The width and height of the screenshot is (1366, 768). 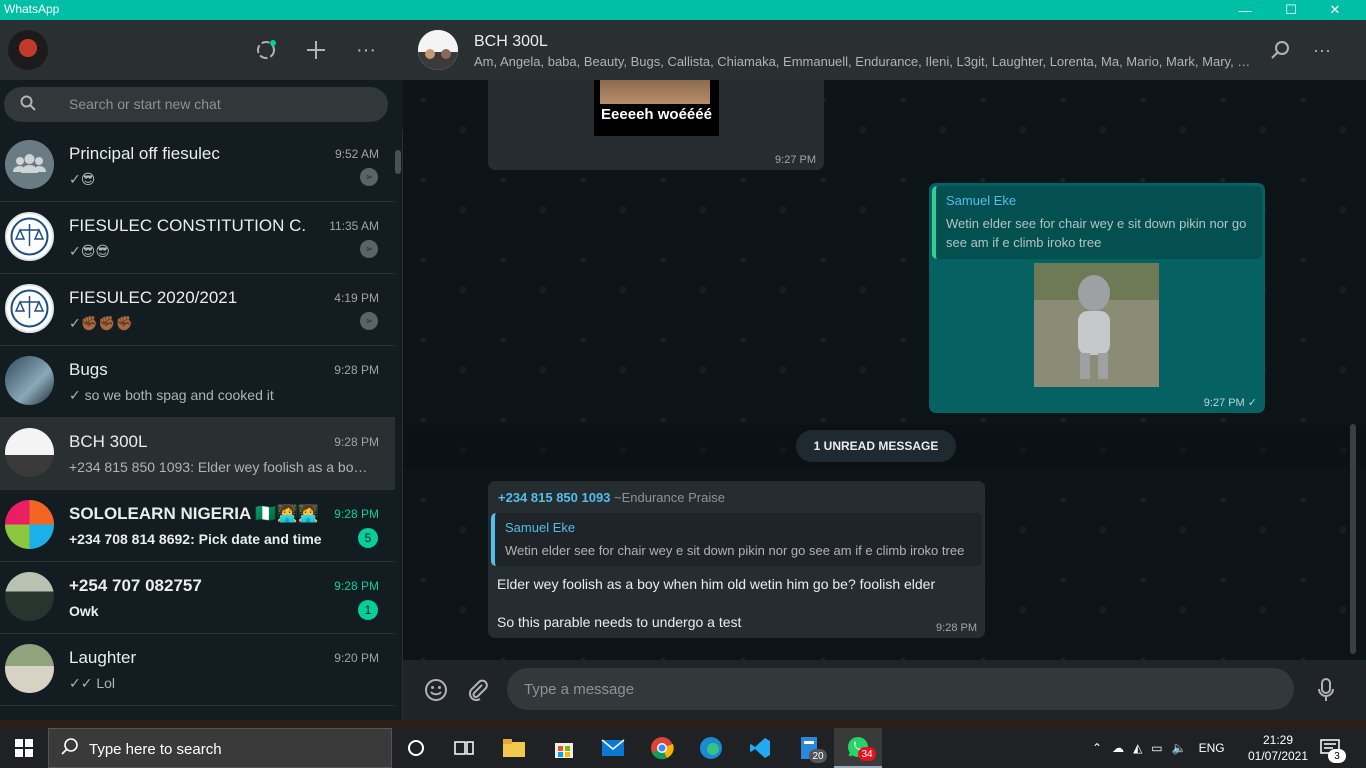 What do you see at coordinates (1281, 50) in the screenshot?
I see `search-messages-icon` at bounding box center [1281, 50].